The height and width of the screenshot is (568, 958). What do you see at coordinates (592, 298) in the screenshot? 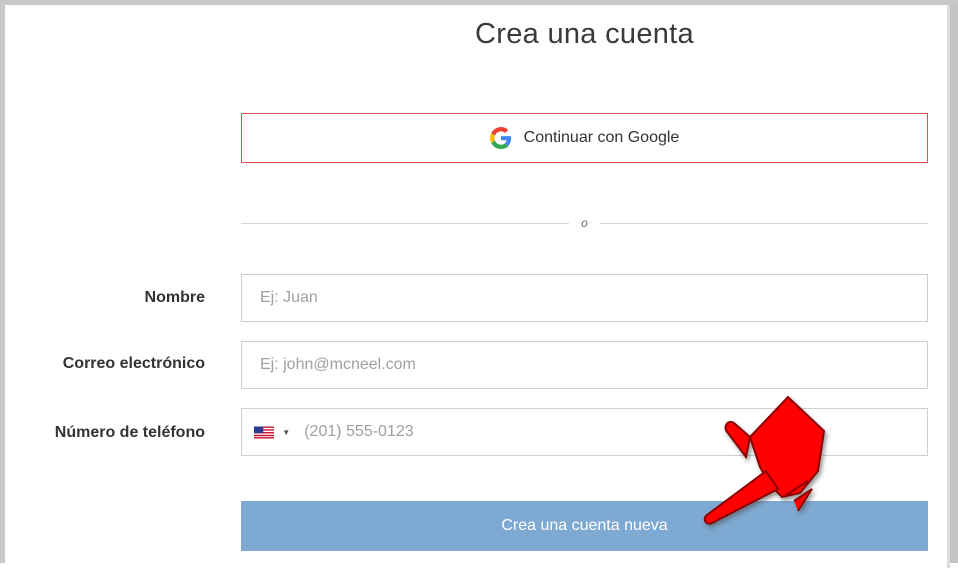
I see `name-input` at bounding box center [592, 298].